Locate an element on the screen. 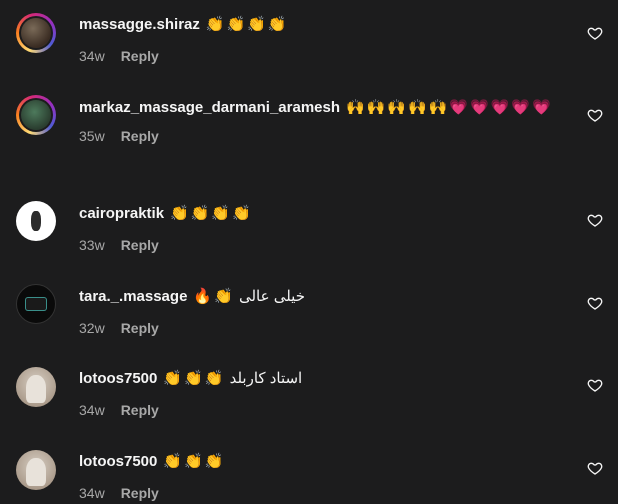 The width and height of the screenshot is (618, 504). comment-emojis: 🙌🙌🙌🙌🙌💗💗💗💗💗 is located at coordinates (449, 107).